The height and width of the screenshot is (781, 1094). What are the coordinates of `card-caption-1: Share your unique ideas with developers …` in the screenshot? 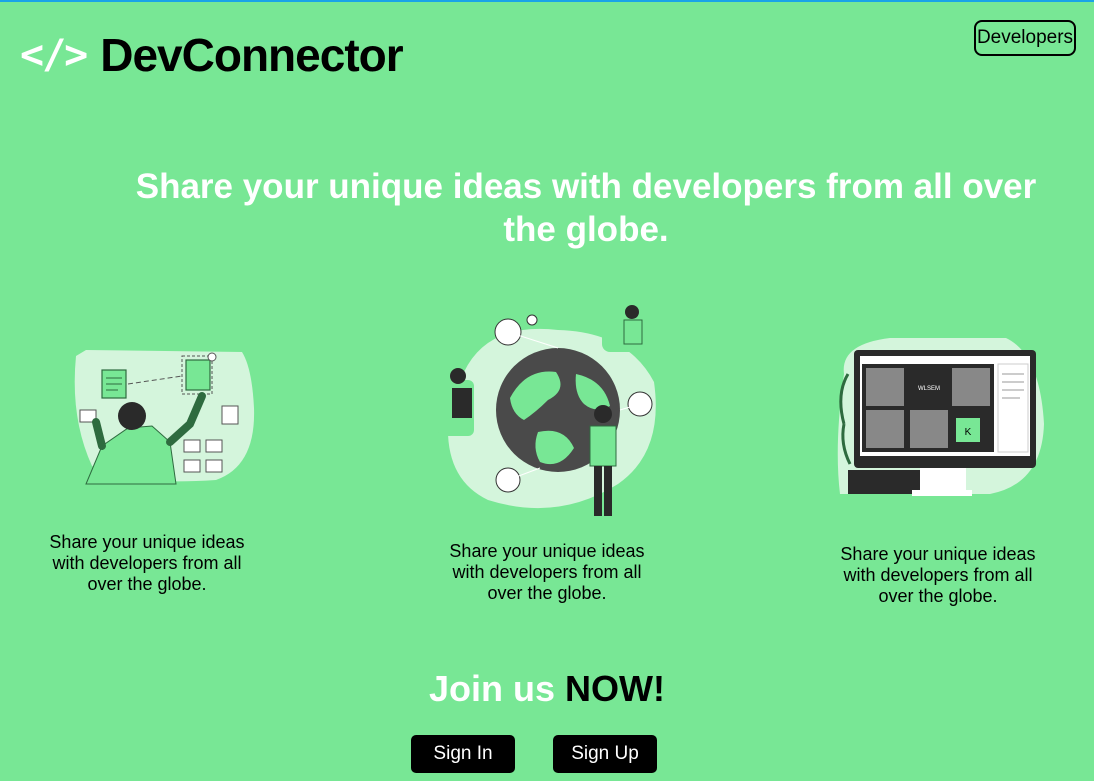 It's located at (147, 563).